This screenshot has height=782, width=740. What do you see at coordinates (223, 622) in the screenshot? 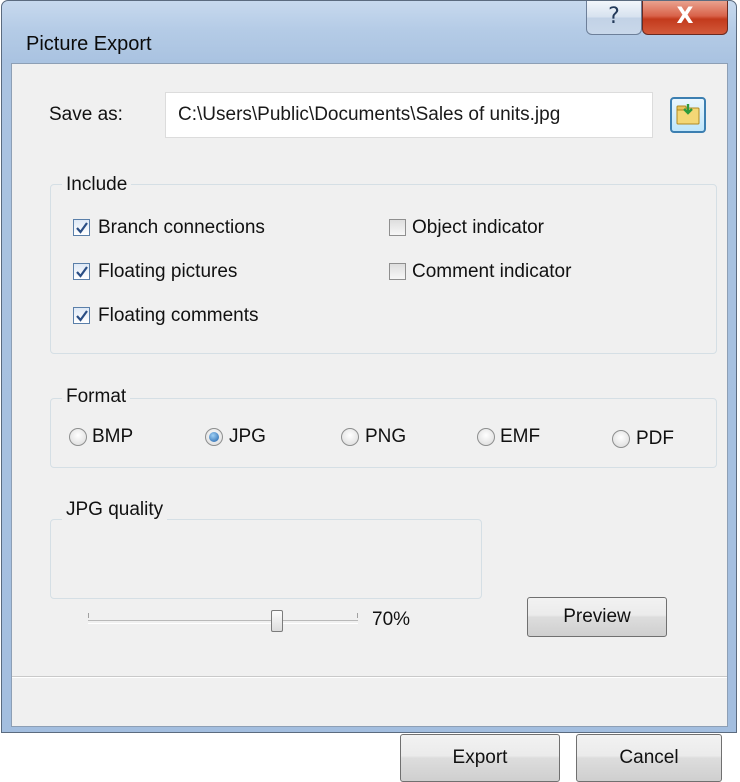
I see `slider-track` at bounding box center [223, 622].